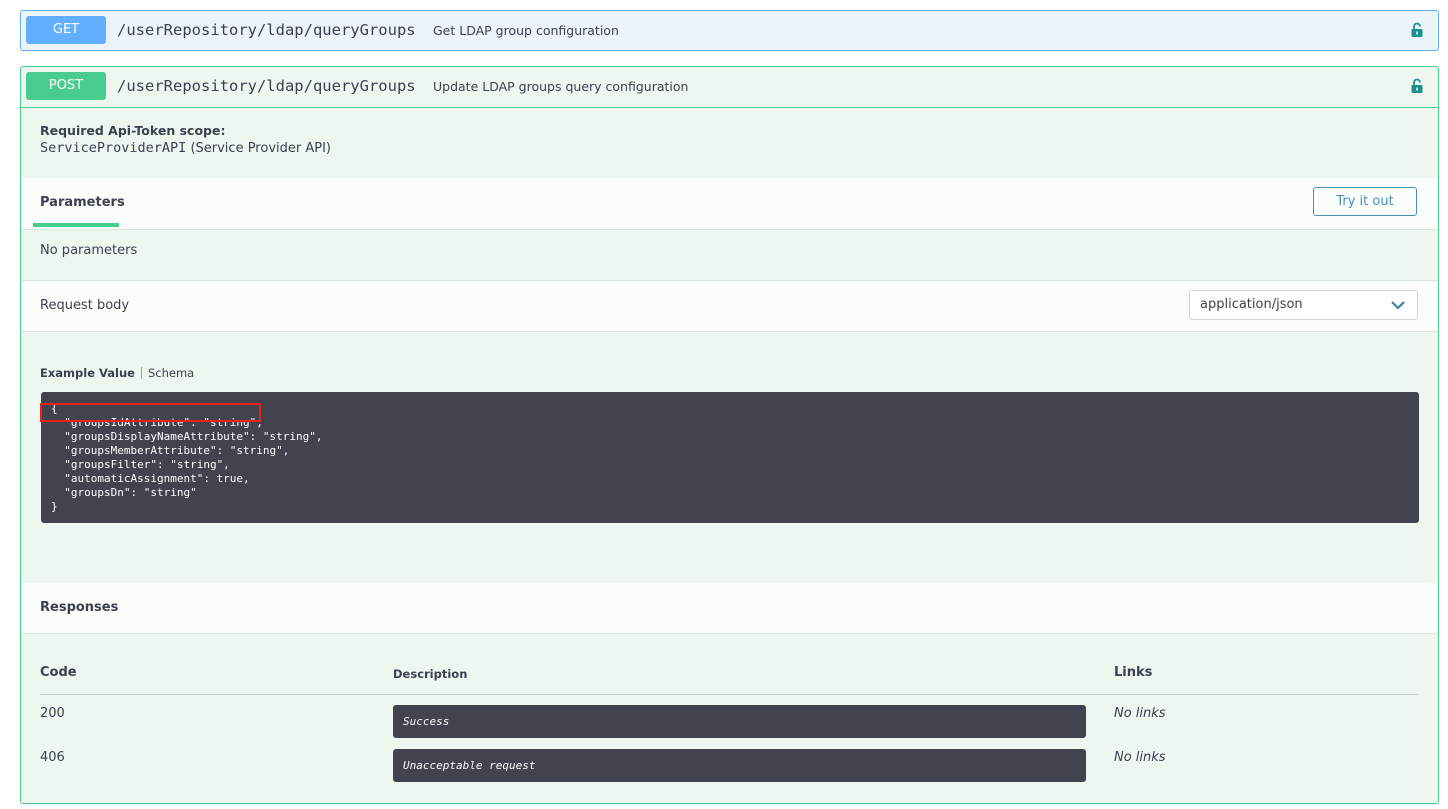 The image size is (1448, 809). What do you see at coordinates (266, 30) in the screenshot?
I see `get-endpoint-path: /userRepository/ldap/queryGroups` at bounding box center [266, 30].